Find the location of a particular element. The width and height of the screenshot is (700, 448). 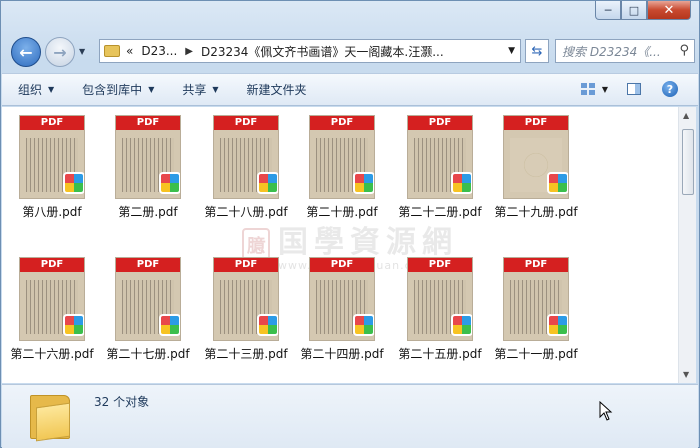

new-folder-label: 新建文件夹 is located at coordinates (276, 90).